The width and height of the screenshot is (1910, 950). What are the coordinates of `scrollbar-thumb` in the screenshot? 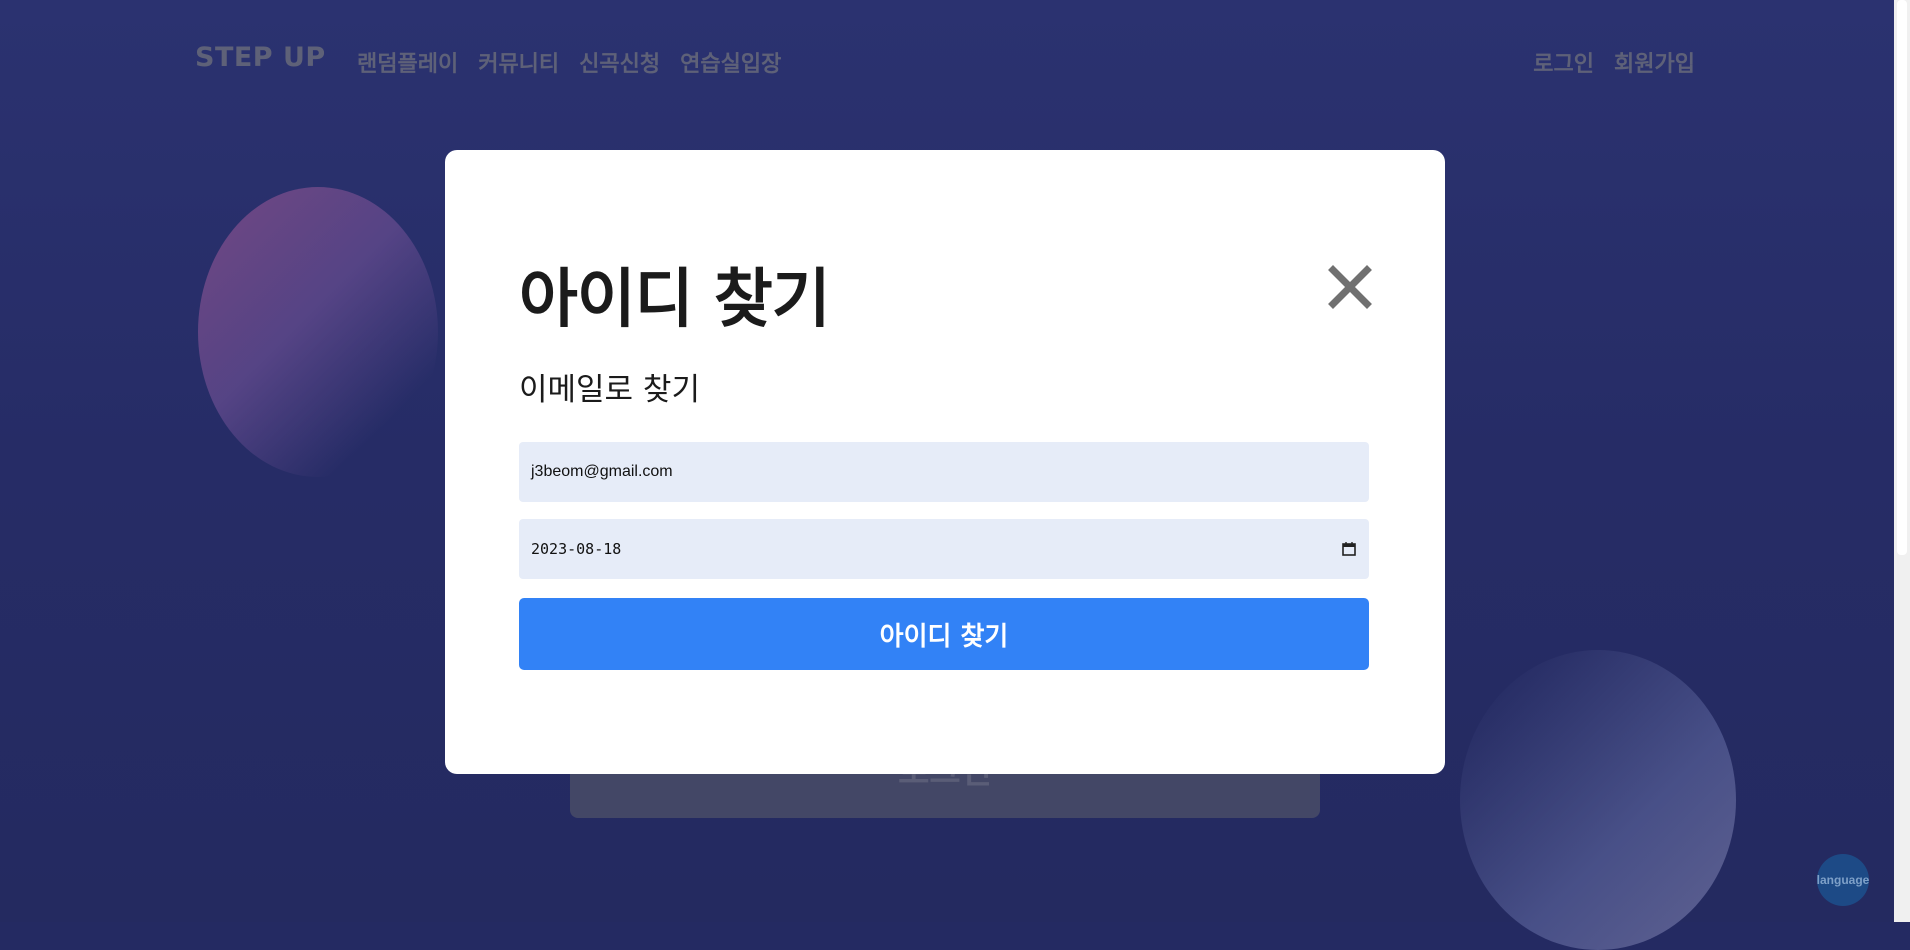 It's located at (1902, 277).